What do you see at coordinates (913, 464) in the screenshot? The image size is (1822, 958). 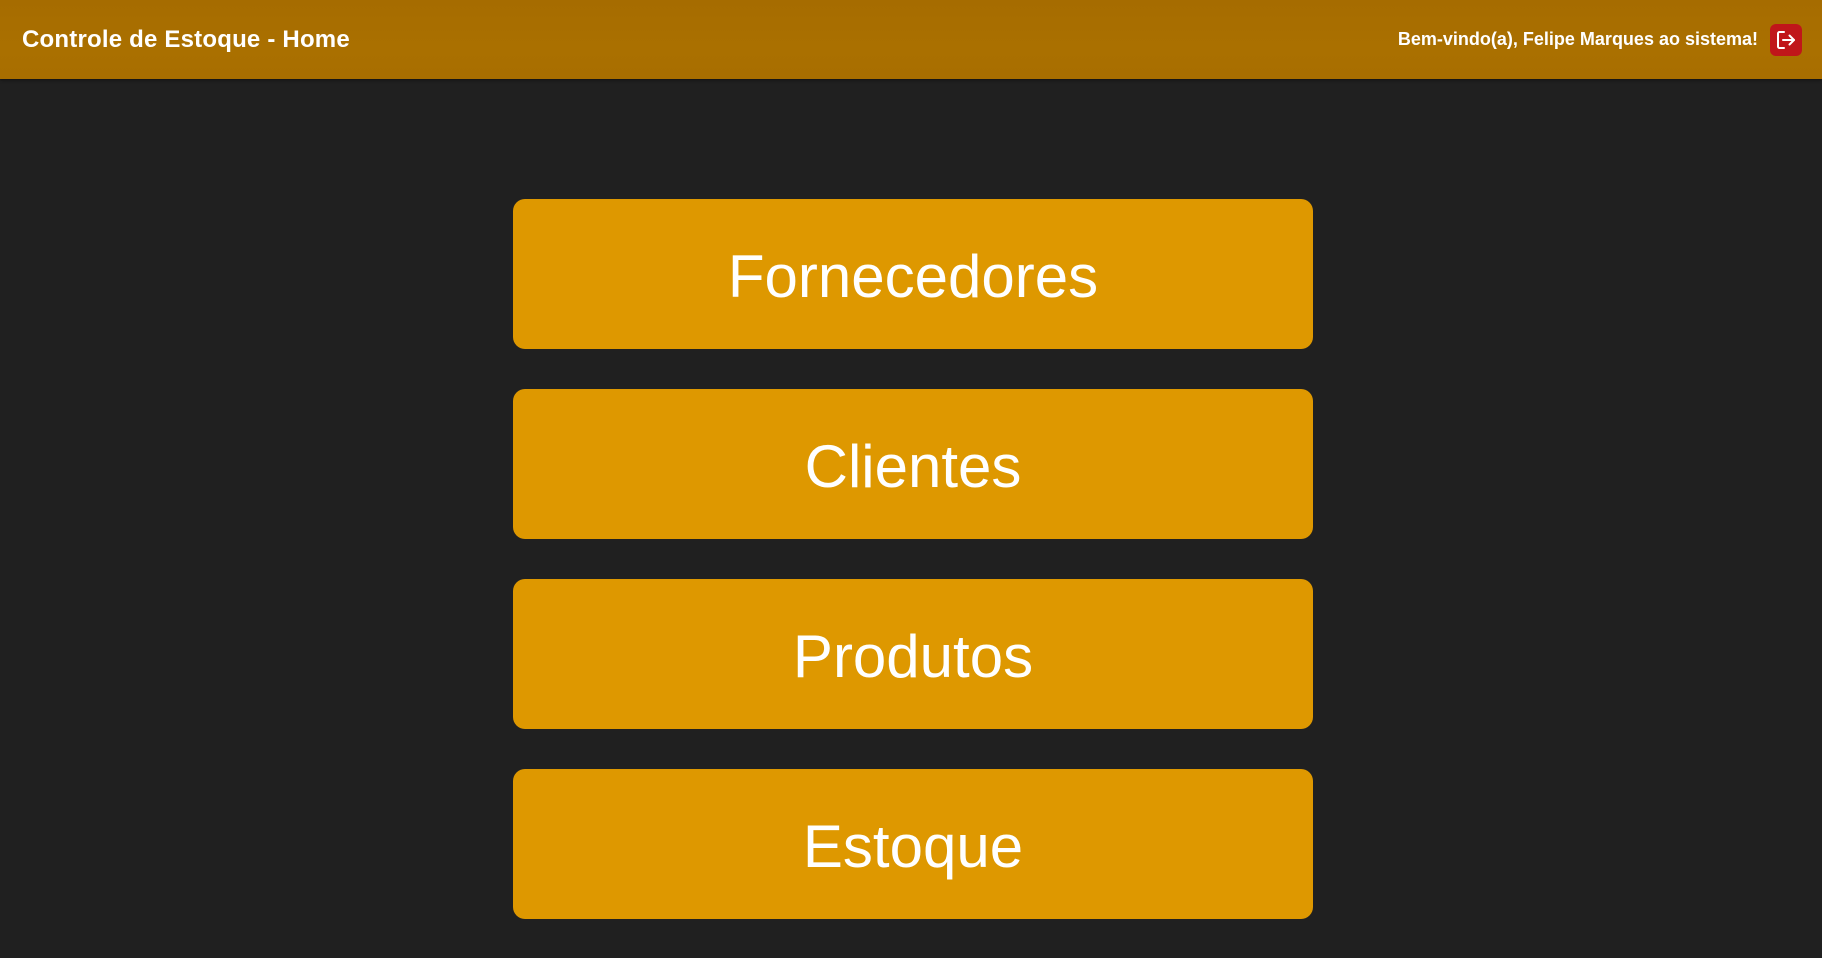 I see `clientes-button: Clientes` at bounding box center [913, 464].